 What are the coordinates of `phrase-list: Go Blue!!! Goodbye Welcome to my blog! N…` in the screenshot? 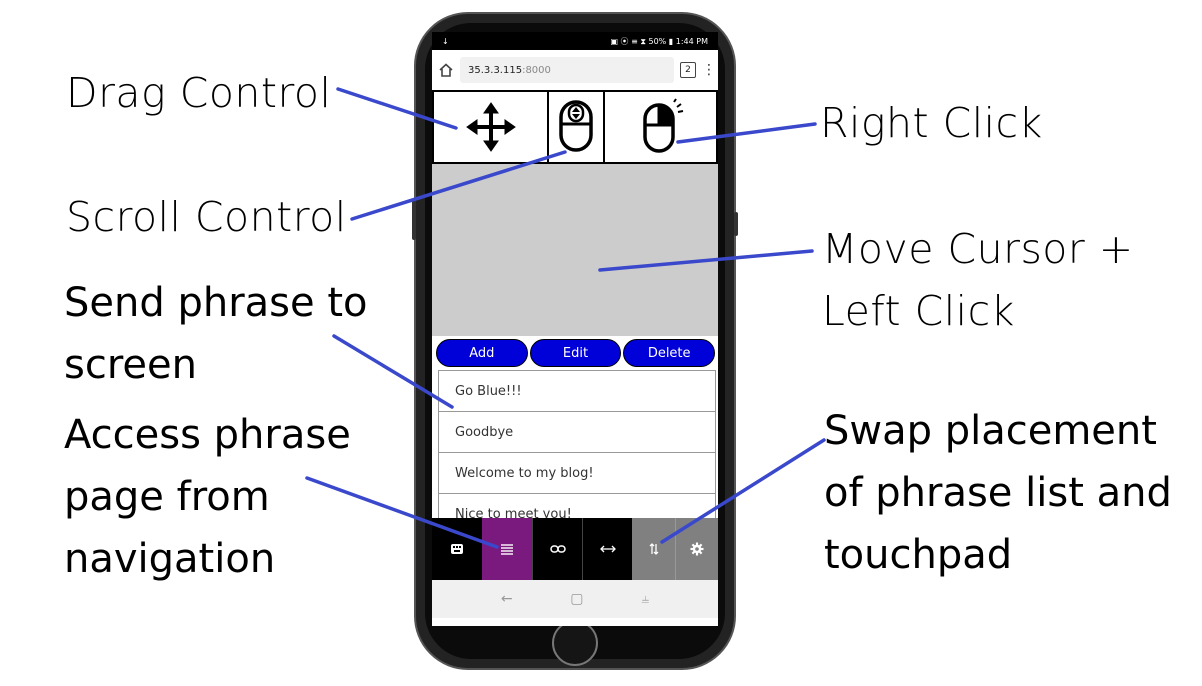 It's located at (577, 444).